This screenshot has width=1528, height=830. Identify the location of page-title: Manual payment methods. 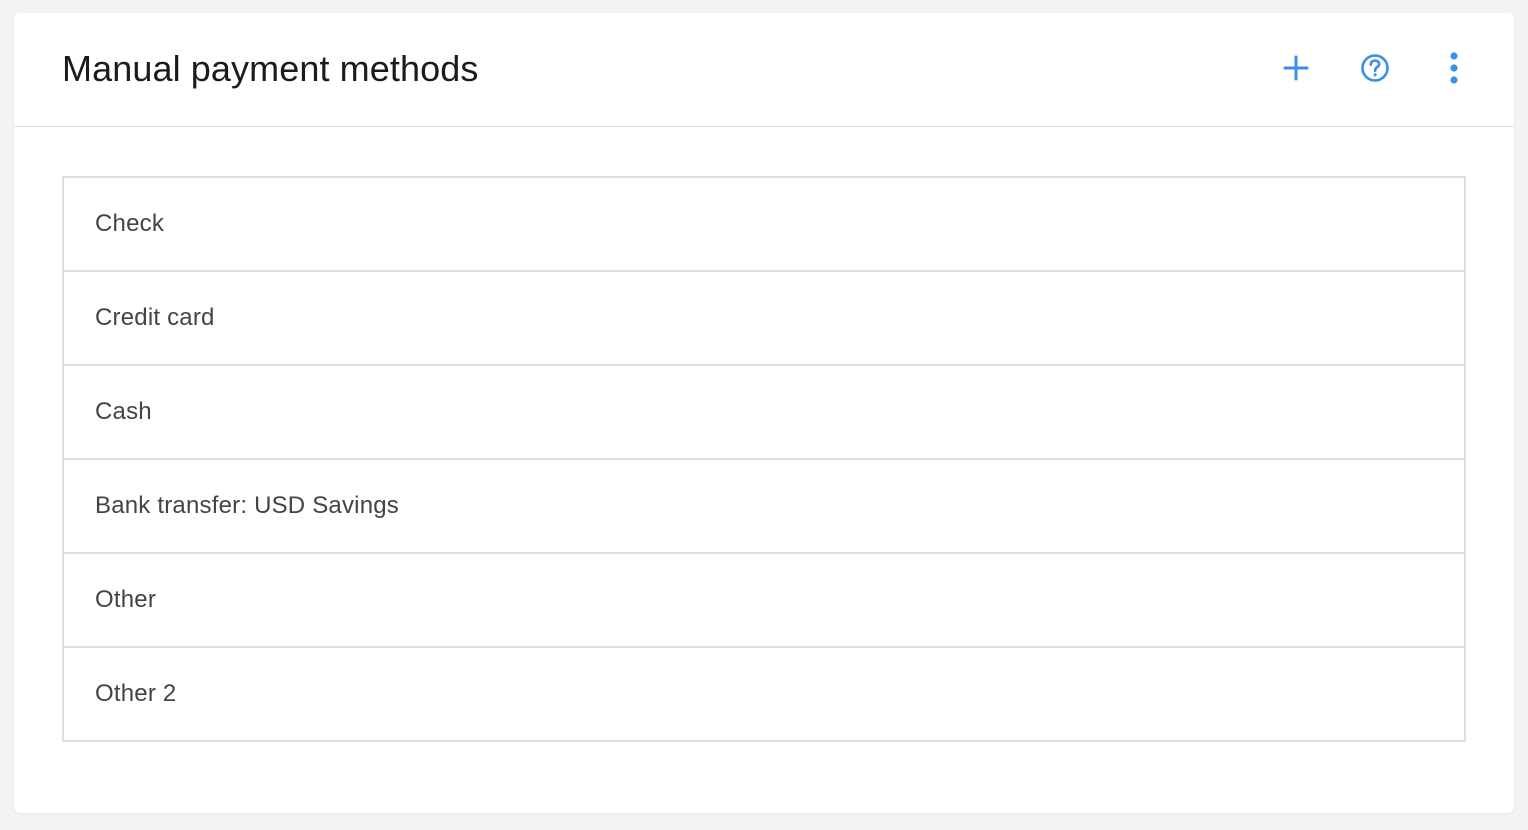
(270, 68).